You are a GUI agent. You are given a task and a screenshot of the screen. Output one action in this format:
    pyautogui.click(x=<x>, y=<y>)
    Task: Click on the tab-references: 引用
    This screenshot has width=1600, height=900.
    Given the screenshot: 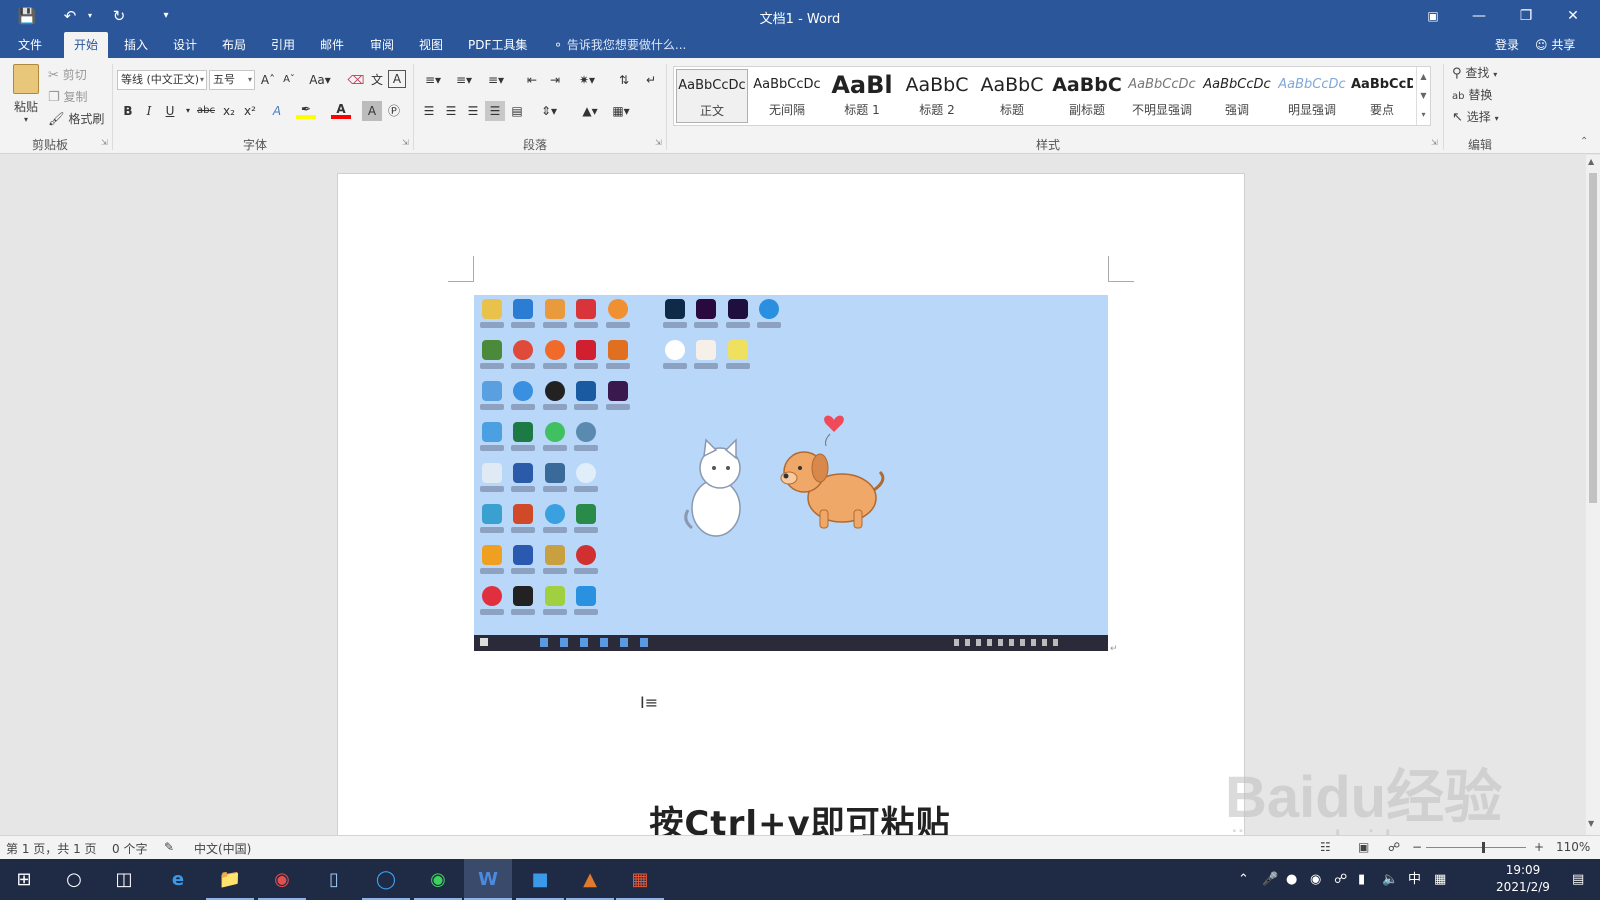 What is the action you would take?
    pyautogui.click(x=283, y=45)
    